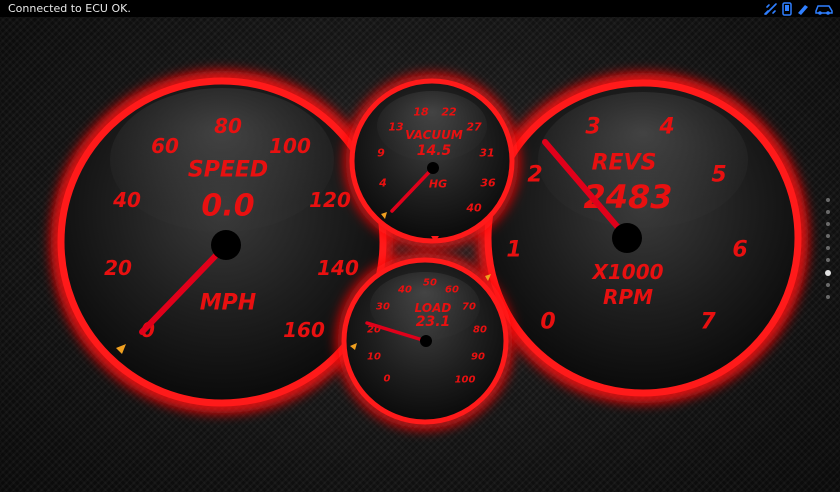  I want to click on load-tick-label: 60, so click(452, 290).